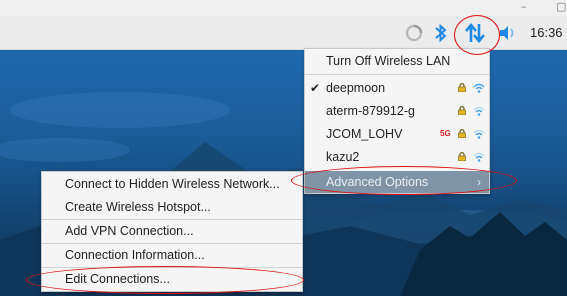 This screenshot has height=296, width=567. Describe the element at coordinates (475, 33) in the screenshot. I see `network-transfer-icon` at that location.